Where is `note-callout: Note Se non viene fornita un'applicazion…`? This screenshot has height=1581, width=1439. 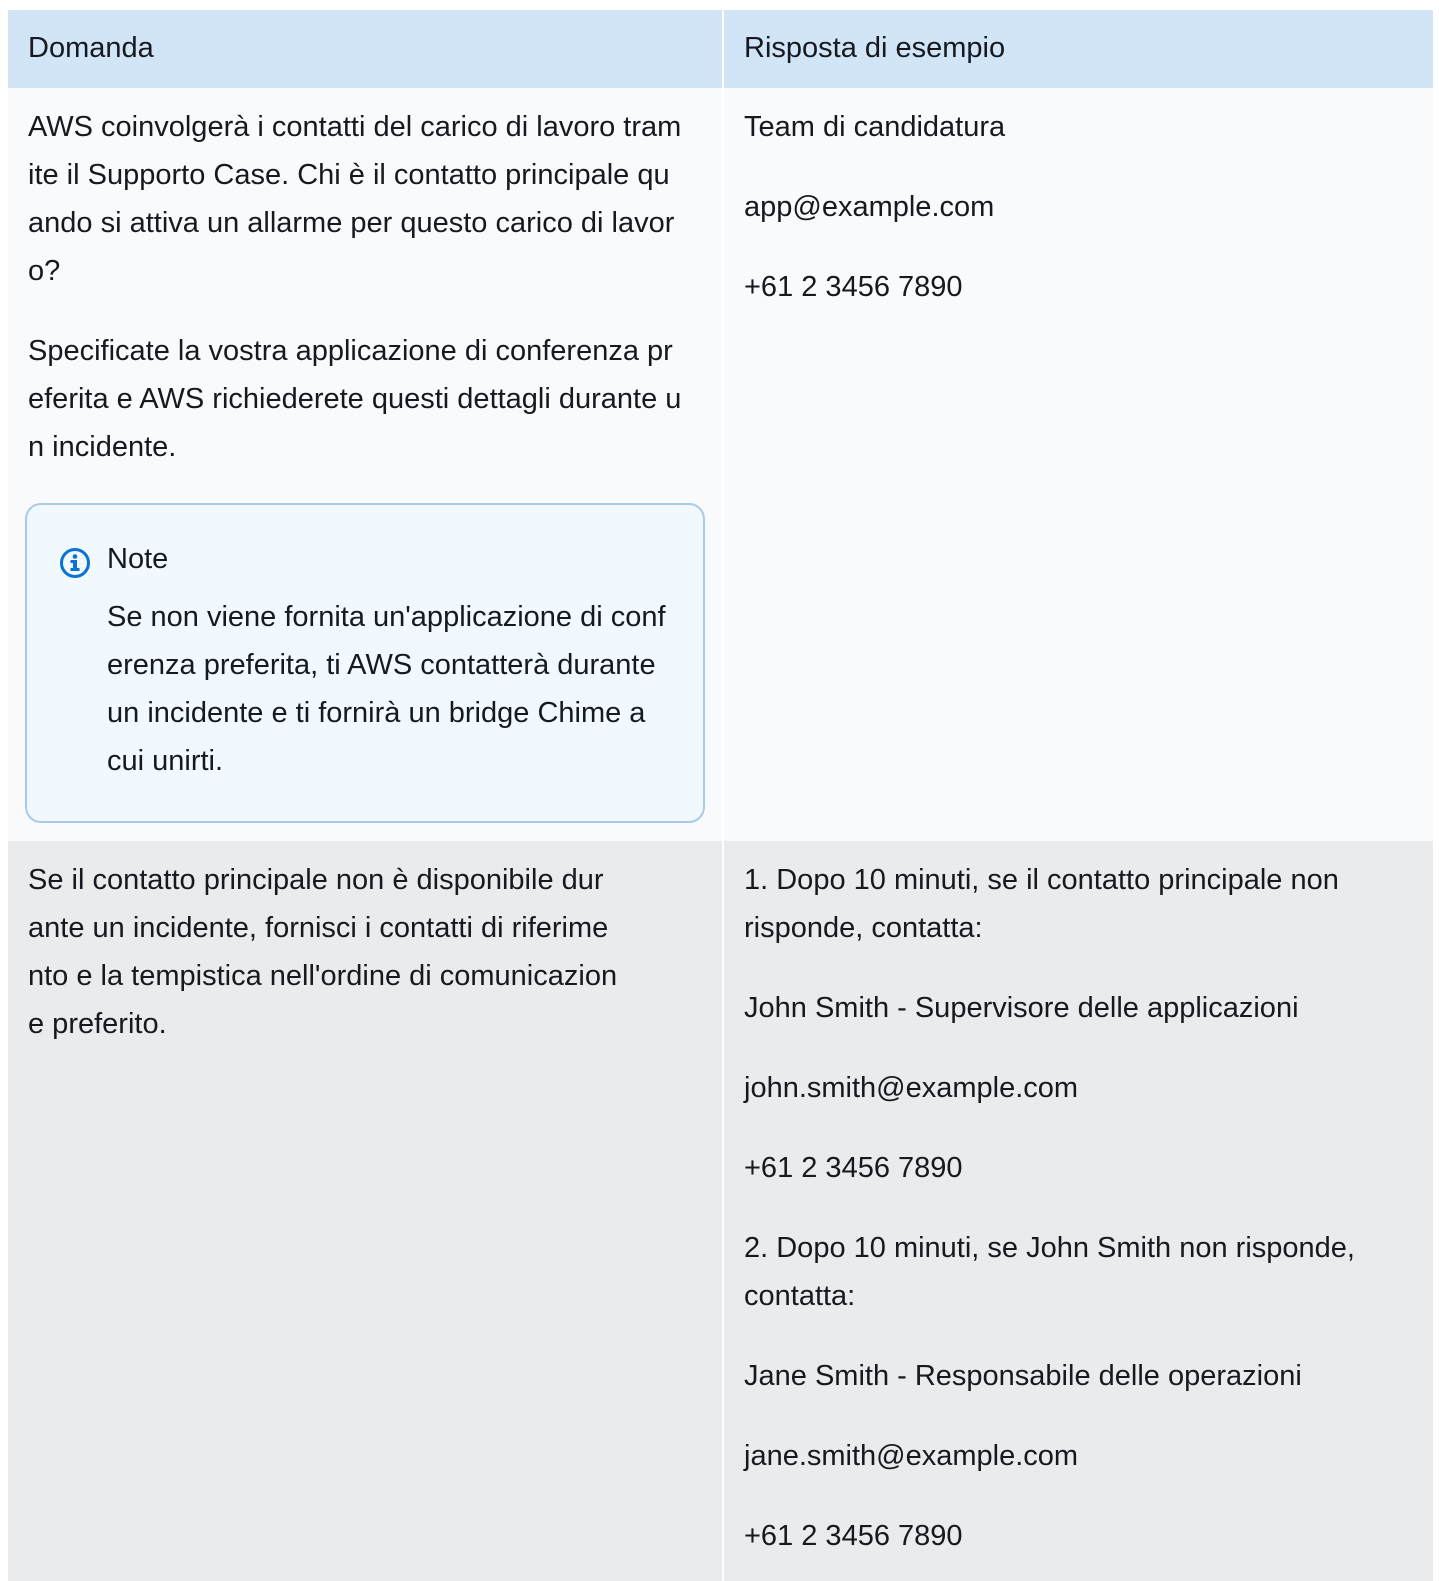
note-callout: Note Se non viene fornita un'applicazion… is located at coordinates (365, 663).